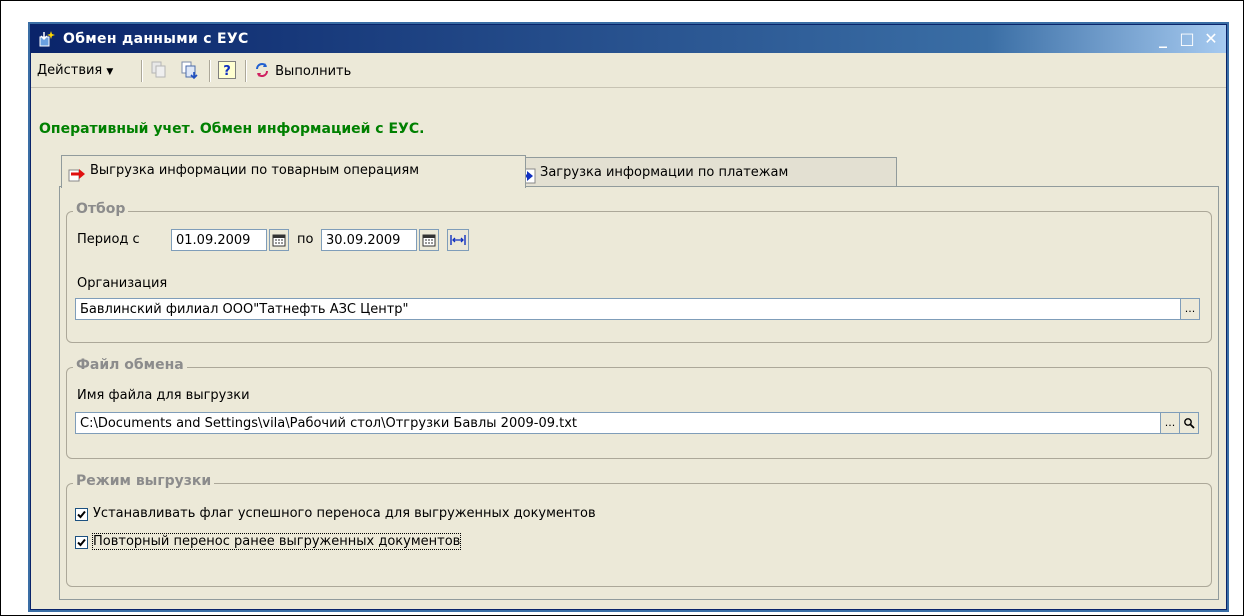  I want to click on period-to-field: 30.09.2009, so click(369, 240).